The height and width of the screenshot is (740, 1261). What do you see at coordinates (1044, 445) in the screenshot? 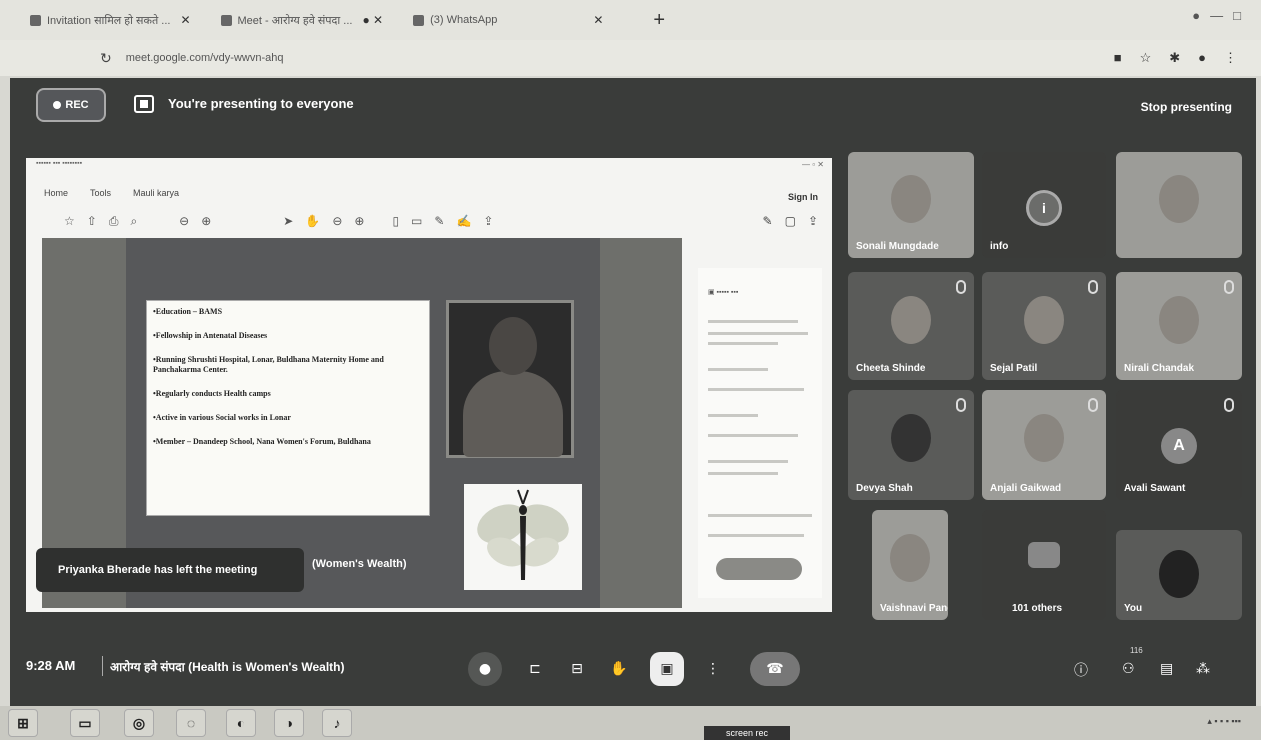
I see `participant-tile: Anjali Gaikwad` at bounding box center [1044, 445].